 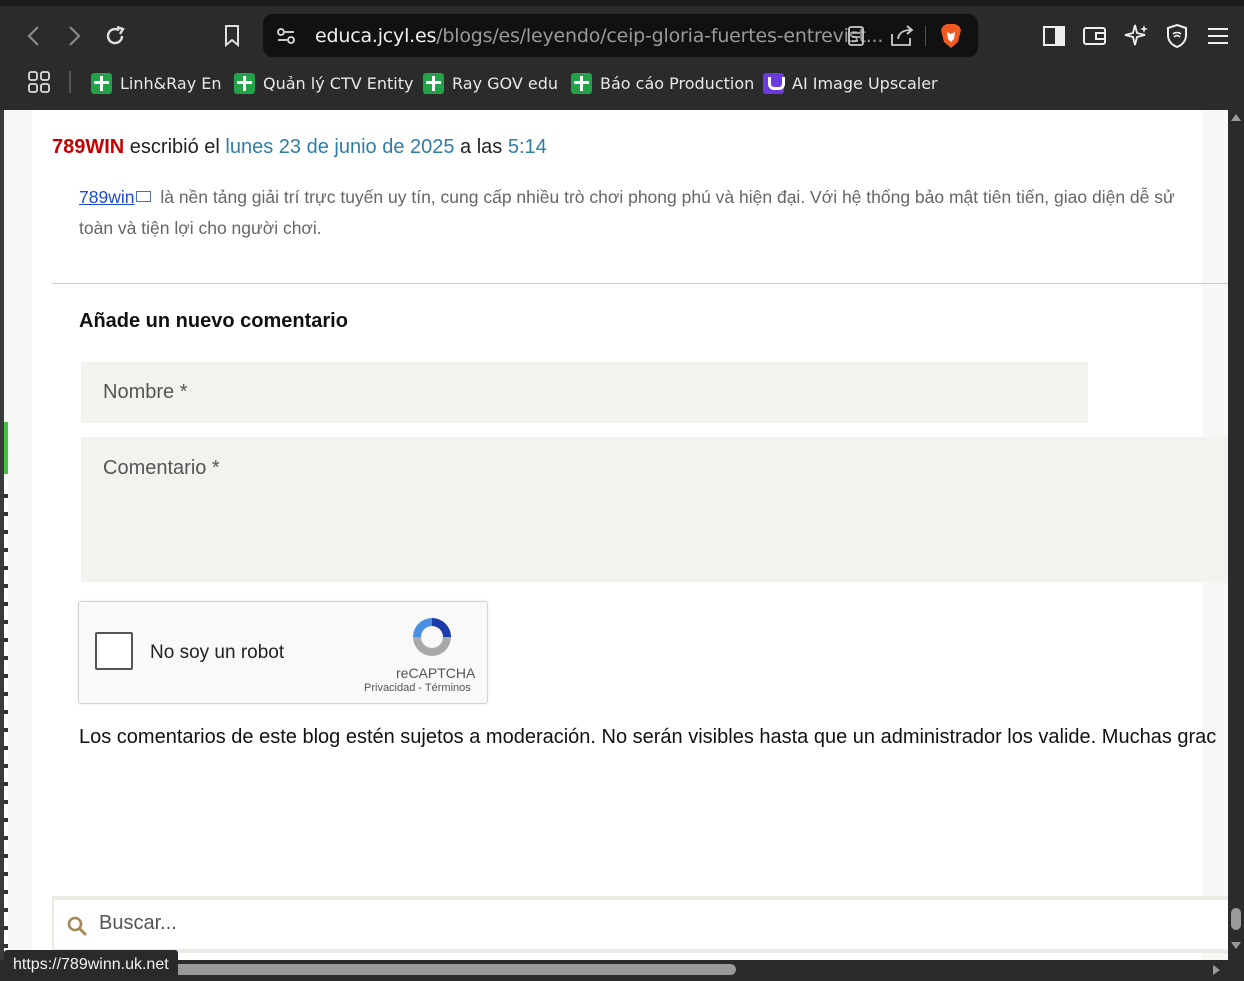 I want to click on bookmark-quan-ly-ctv: Quản lý CTV Entity, so click(x=323, y=83).